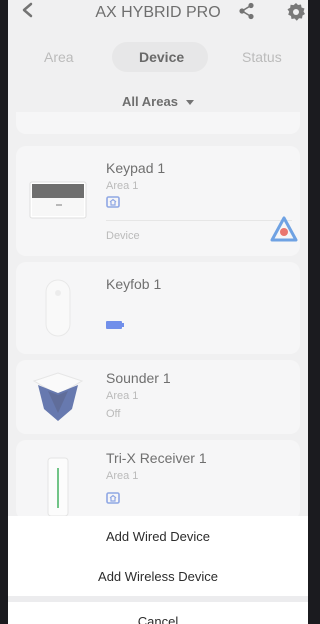  I want to click on add-wired-device-button: Add Wired Device, so click(158, 537).